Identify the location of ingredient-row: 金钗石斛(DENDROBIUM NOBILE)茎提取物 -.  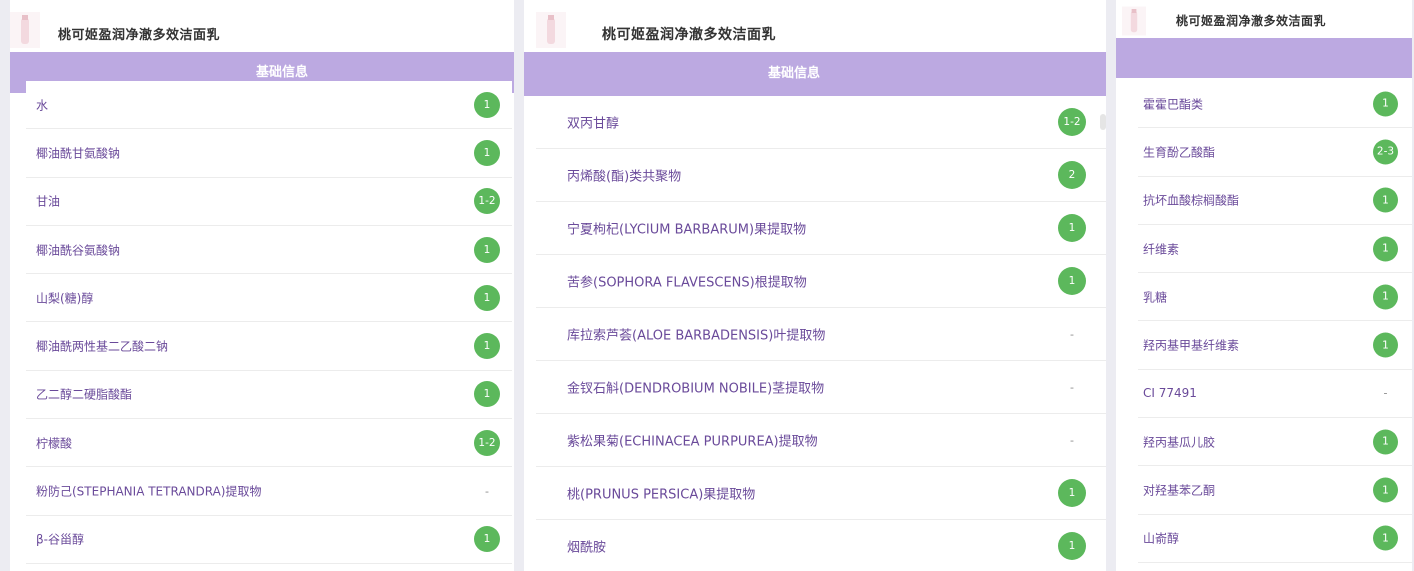
(821, 387).